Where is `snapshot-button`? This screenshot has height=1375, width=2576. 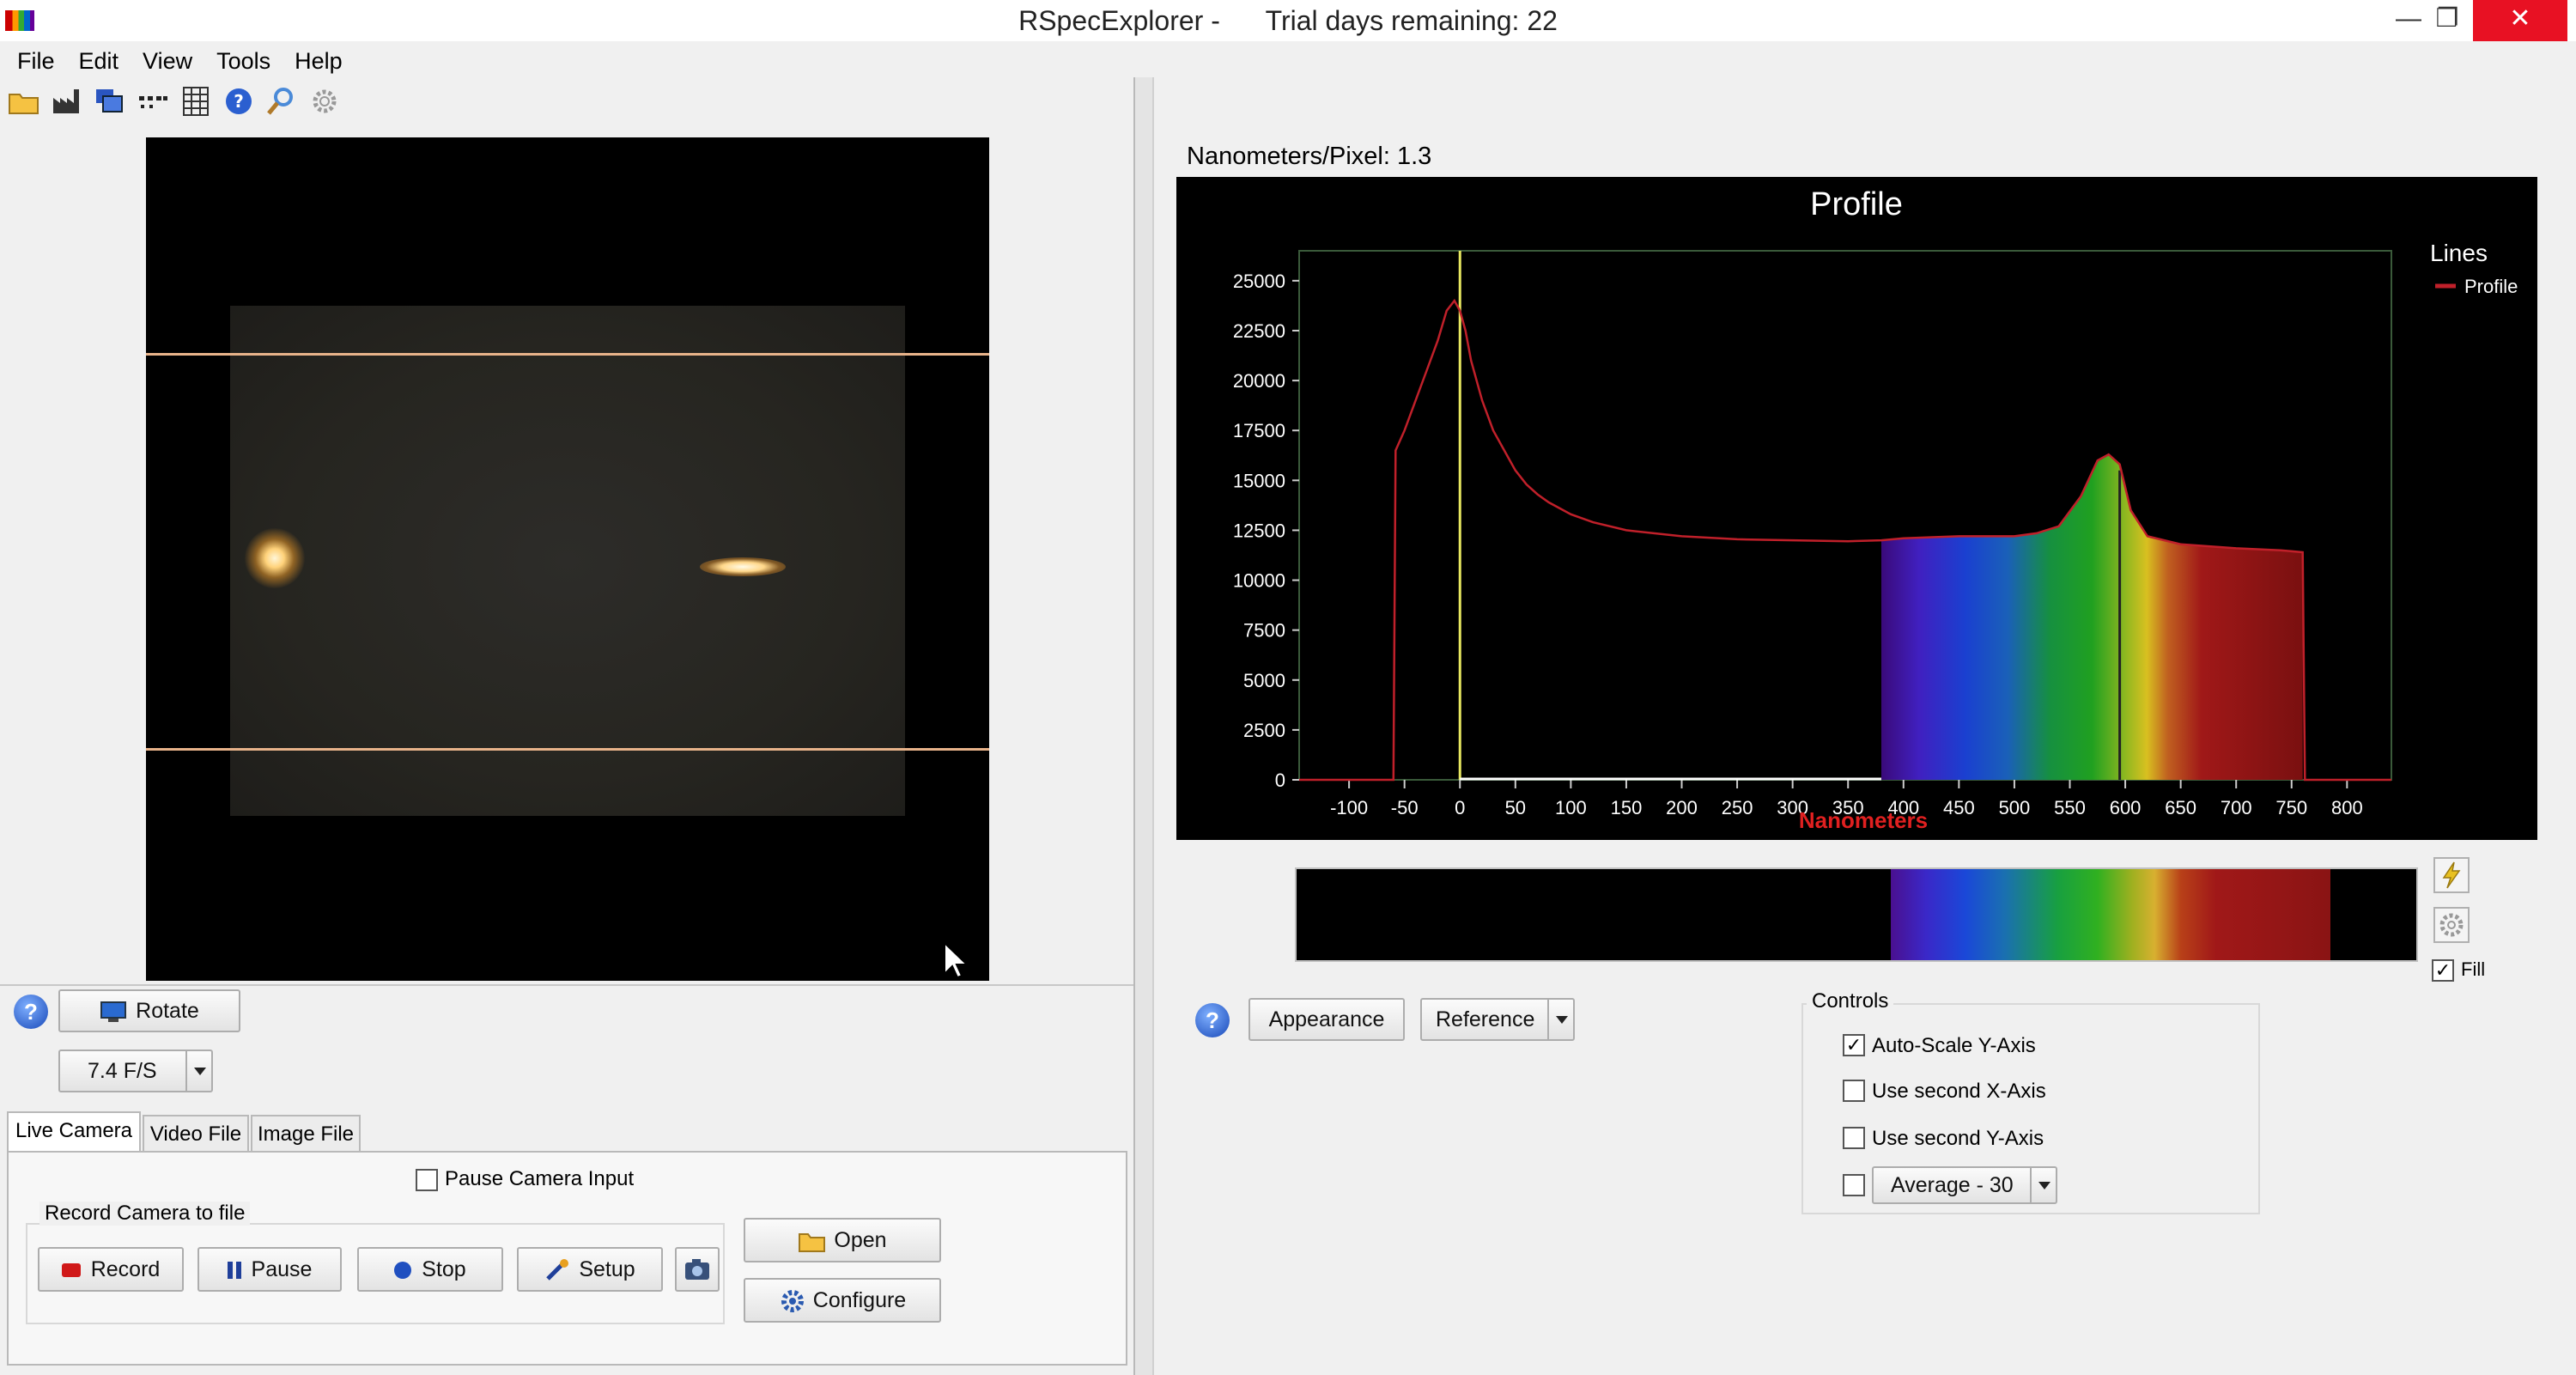 snapshot-button is located at coordinates (697, 1269).